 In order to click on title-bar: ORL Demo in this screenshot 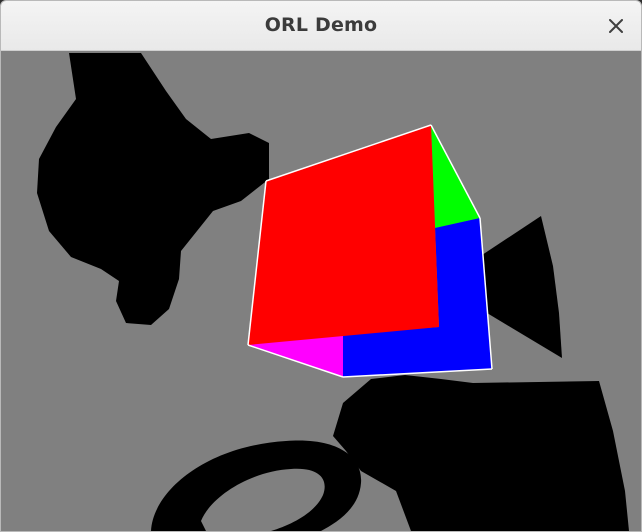, I will do `click(321, 26)`.